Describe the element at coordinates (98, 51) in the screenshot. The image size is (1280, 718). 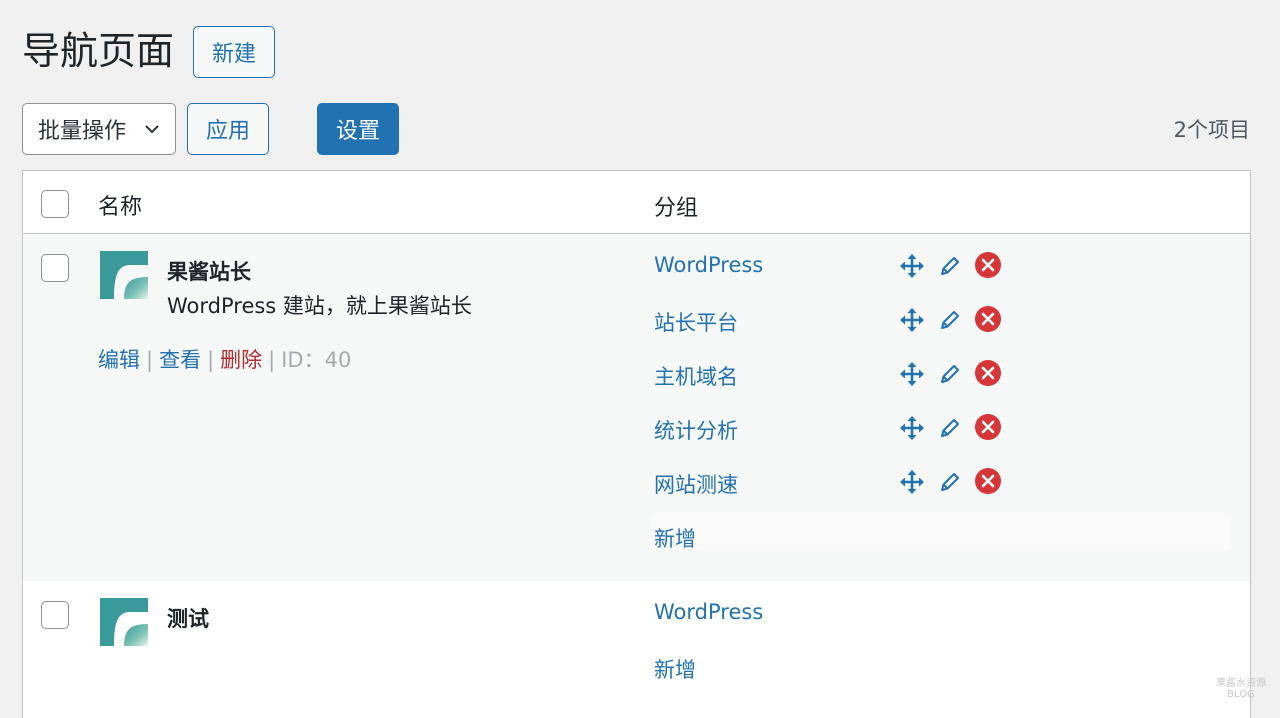
I see `page-title: 导航页面` at that location.